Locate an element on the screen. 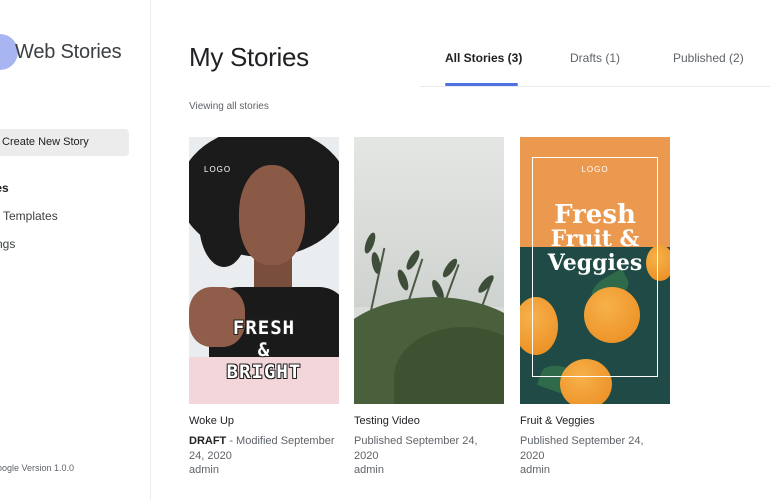 Image resolution: width=770 pixels, height=500 pixels. thumbnail-overlay-text: FRESH & BRIGHT is located at coordinates (264, 350).